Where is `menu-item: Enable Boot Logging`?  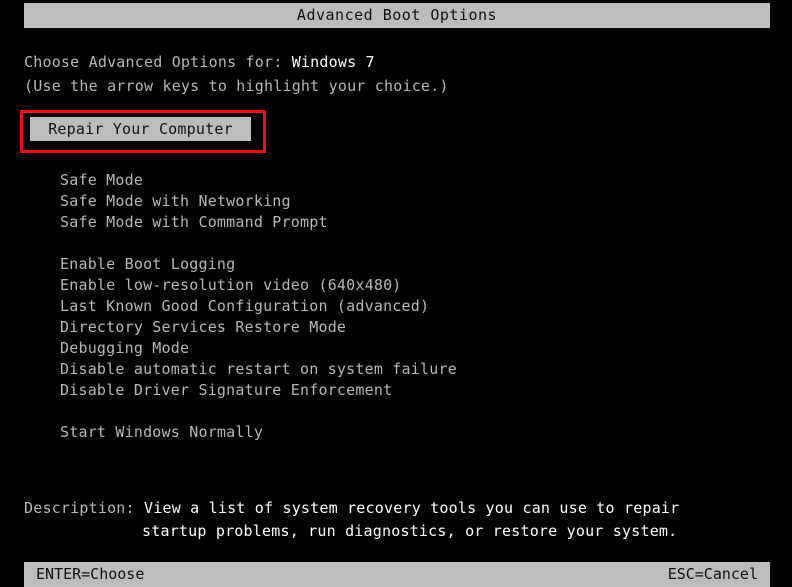
menu-item: Enable Boot Logging is located at coordinates (410, 264).